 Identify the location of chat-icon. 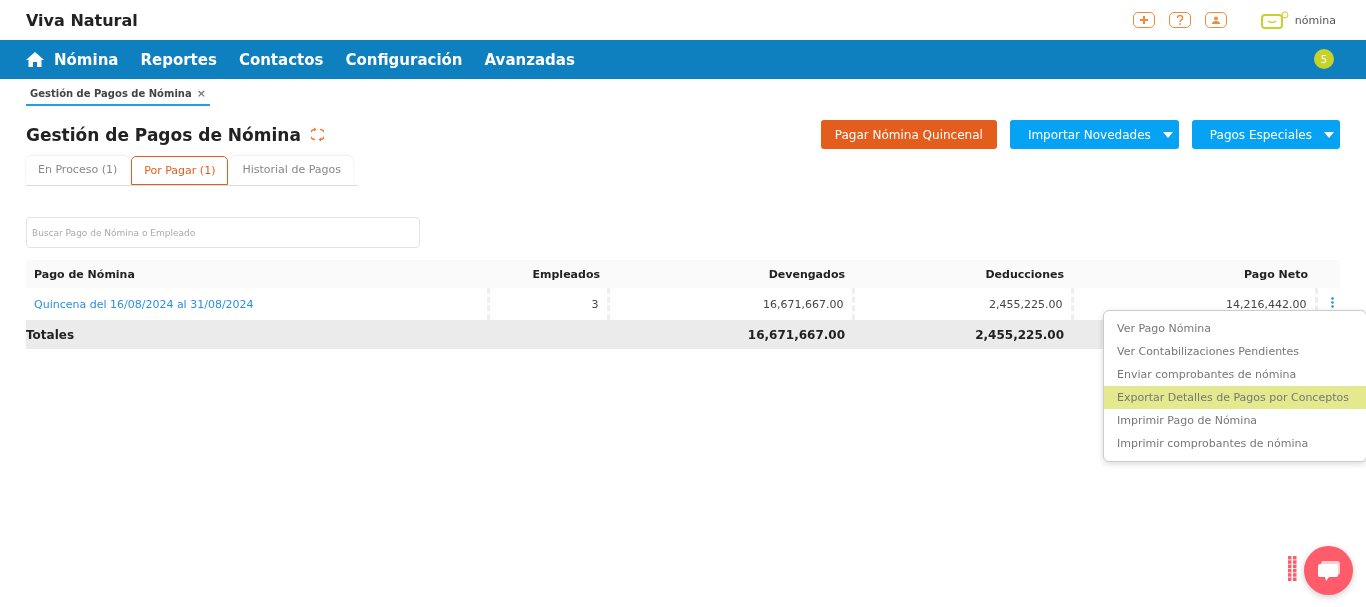
(1328, 570).